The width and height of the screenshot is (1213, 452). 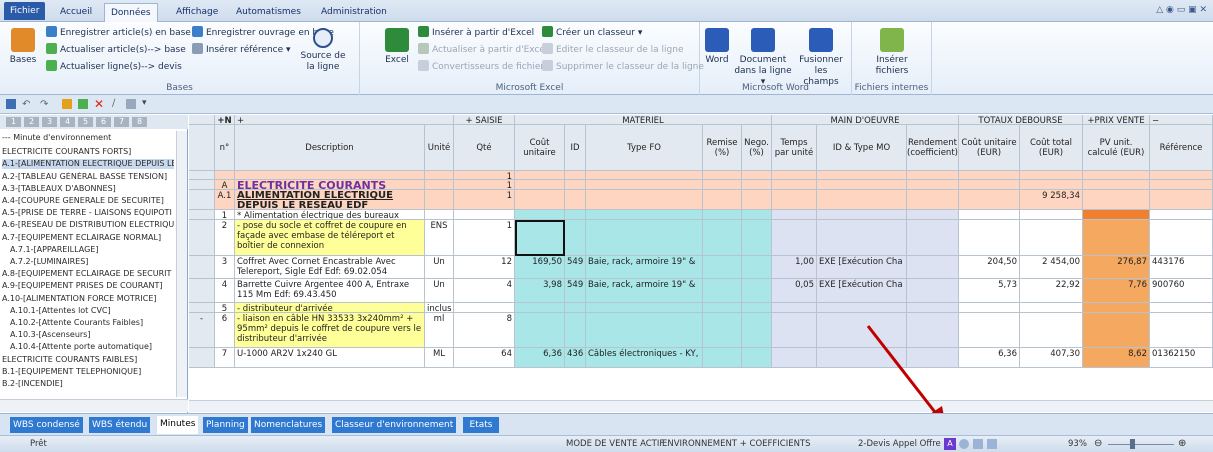 What do you see at coordinates (1051, 267) in the screenshot?
I see `cell-total: 2 454,00` at bounding box center [1051, 267].